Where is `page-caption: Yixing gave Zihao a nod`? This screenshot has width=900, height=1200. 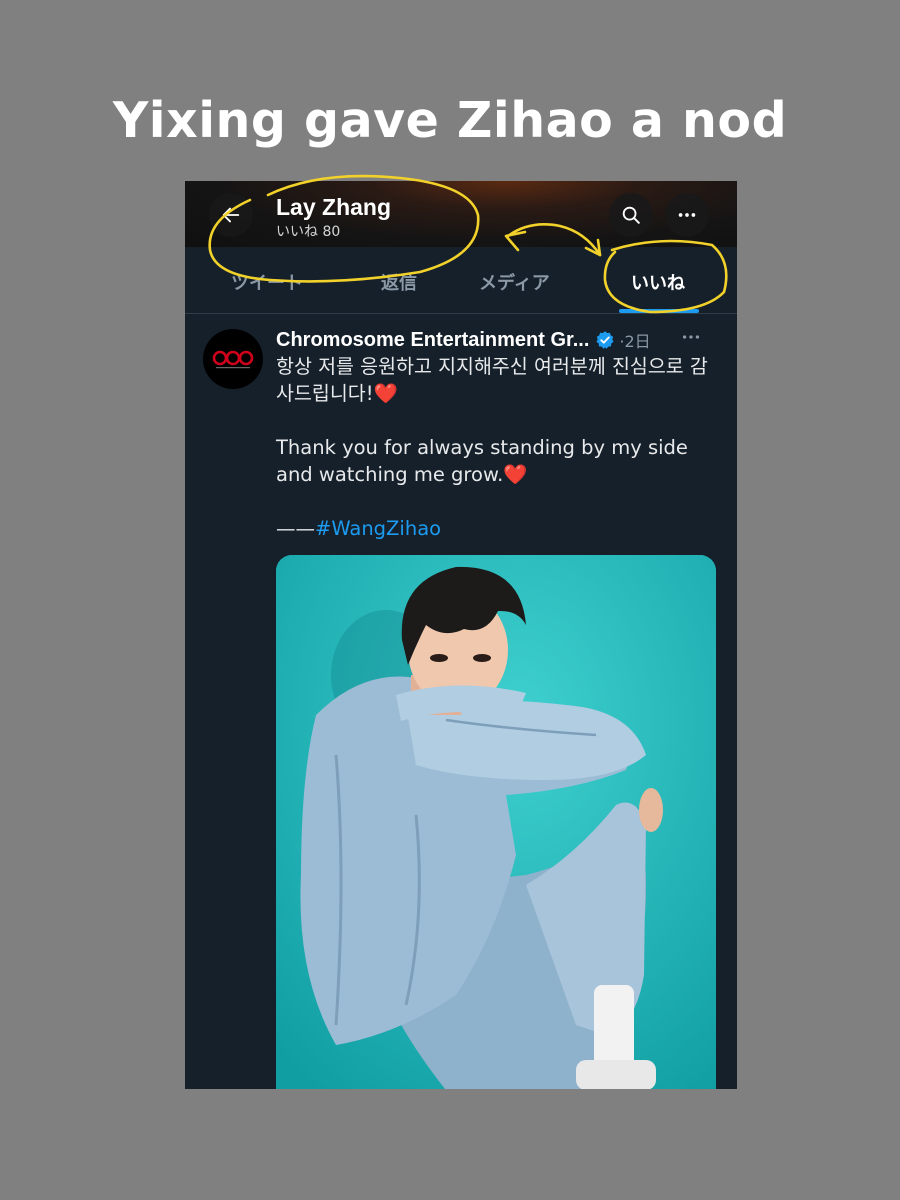 page-caption: Yixing gave Zihao a nod is located at coordinates (450, 120).